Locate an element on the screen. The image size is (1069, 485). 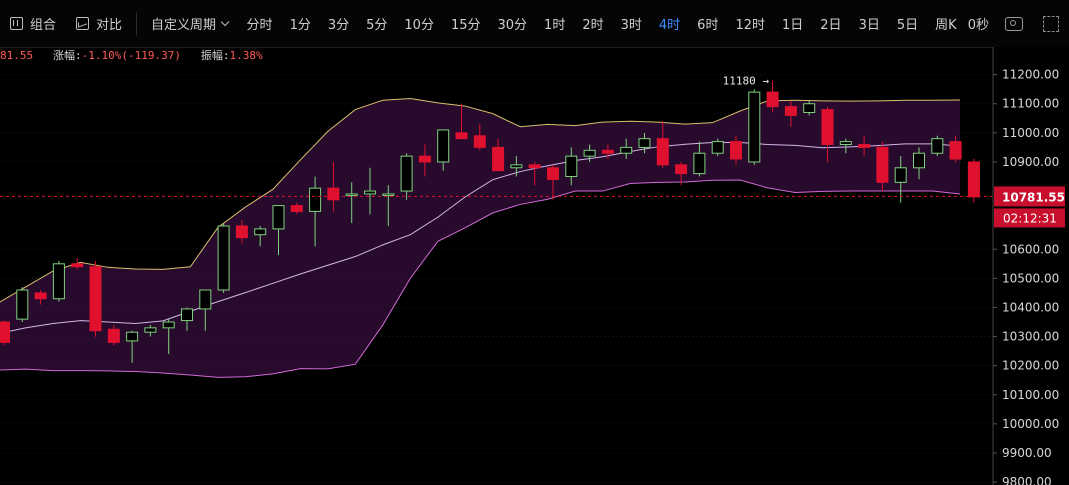
high-price-marker: 11180 → is located at coordinates (746, 80).